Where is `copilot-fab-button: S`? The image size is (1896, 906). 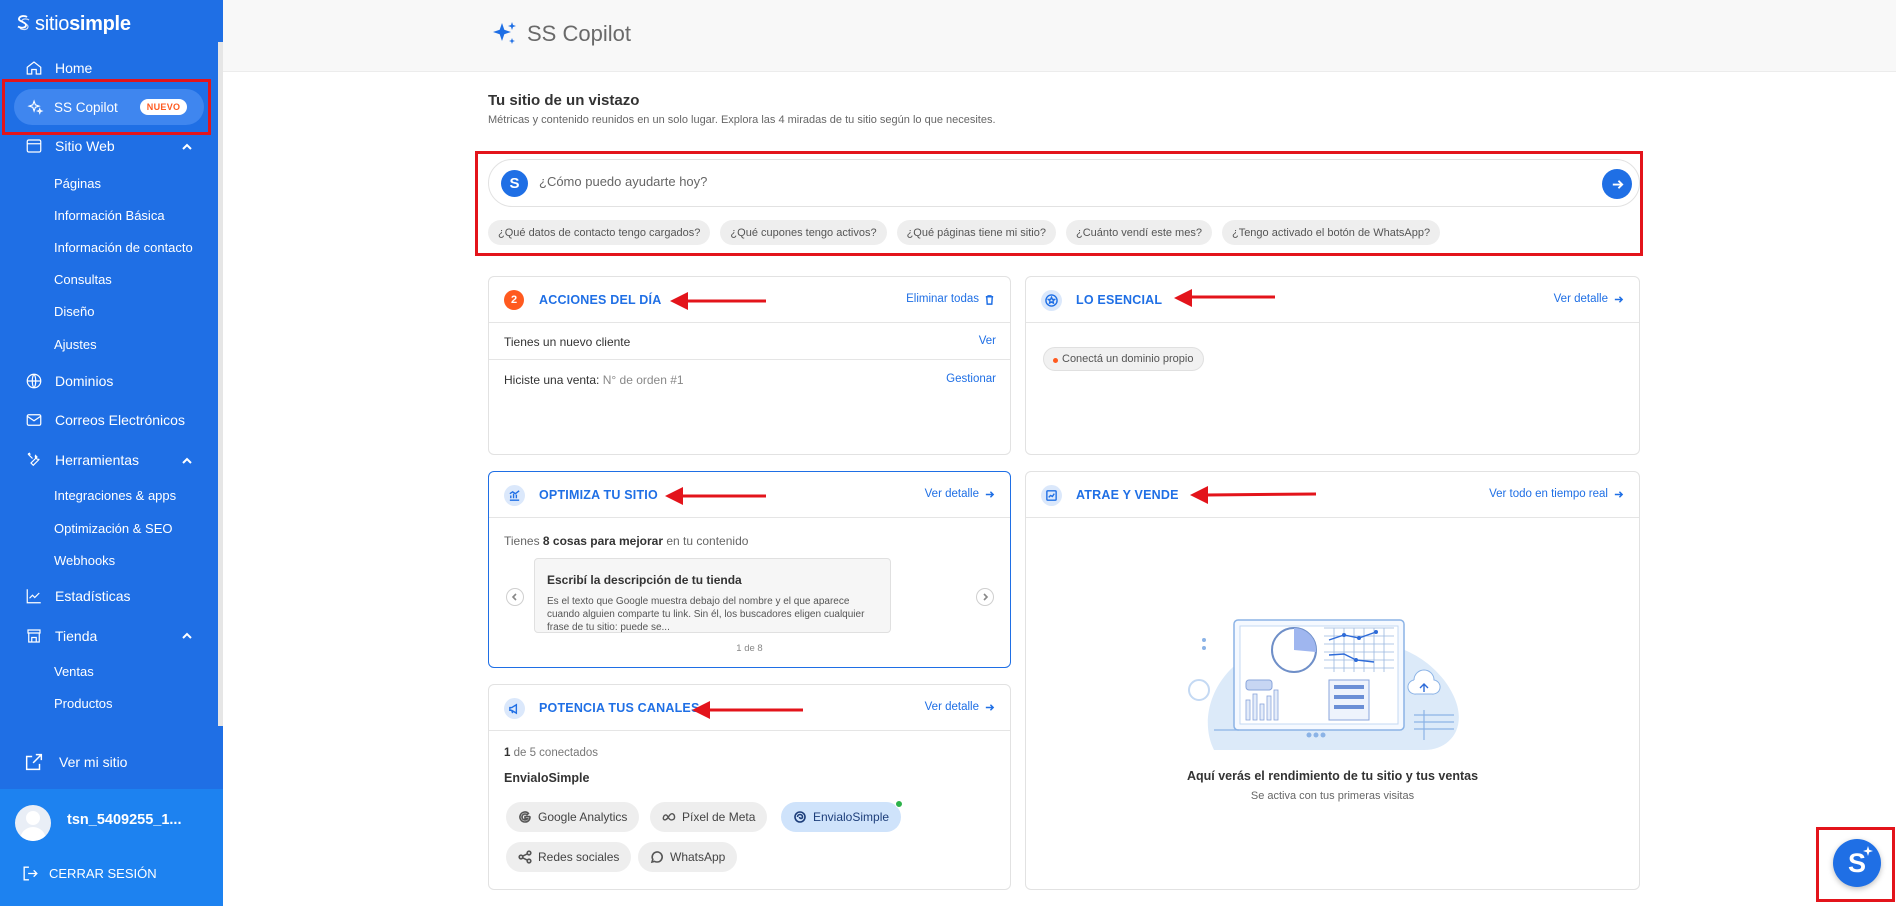
copilot-fab-button: S is located at coordinates (1857, 863).